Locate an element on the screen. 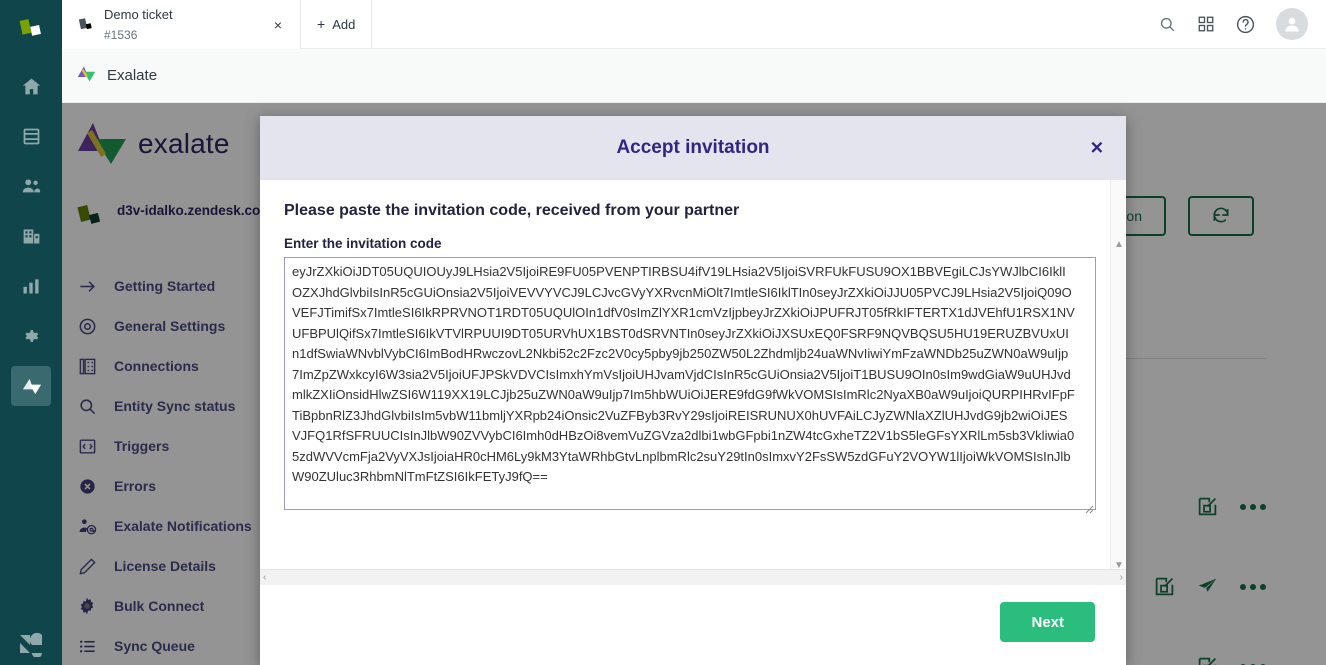 Image resolution: width=1326 pixels, height=665 pixels. sidebar-item-customers is located at coordinates (31, 186).